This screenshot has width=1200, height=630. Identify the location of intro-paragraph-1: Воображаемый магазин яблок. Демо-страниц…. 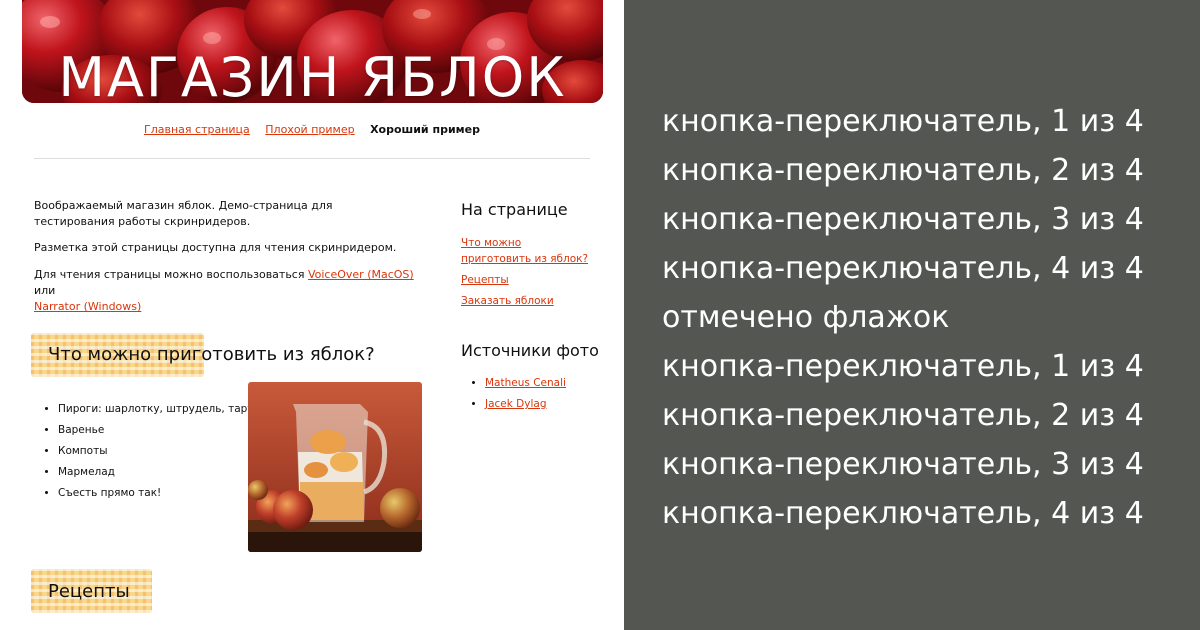
(183, 213).